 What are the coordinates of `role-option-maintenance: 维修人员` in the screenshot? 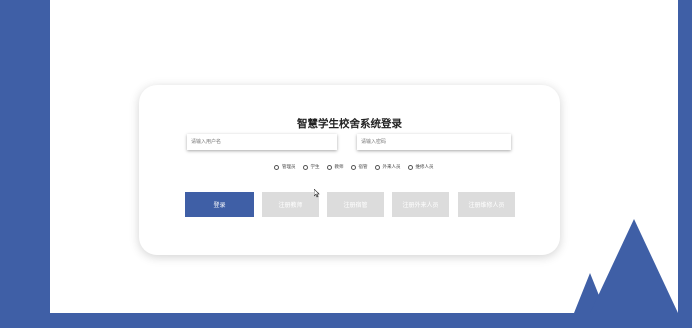 It's located at (420, 167).